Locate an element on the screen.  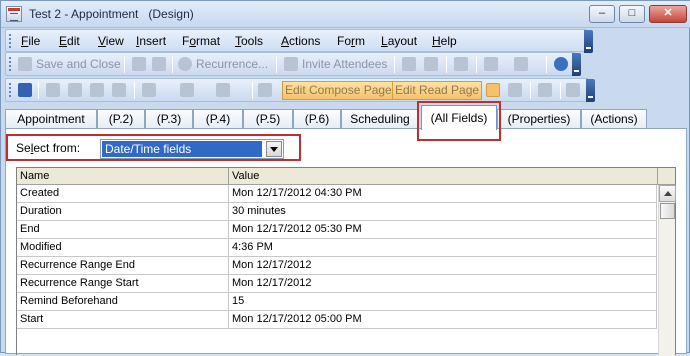
tab-scheduling: Scheduling is located at coordinates (380, 119).